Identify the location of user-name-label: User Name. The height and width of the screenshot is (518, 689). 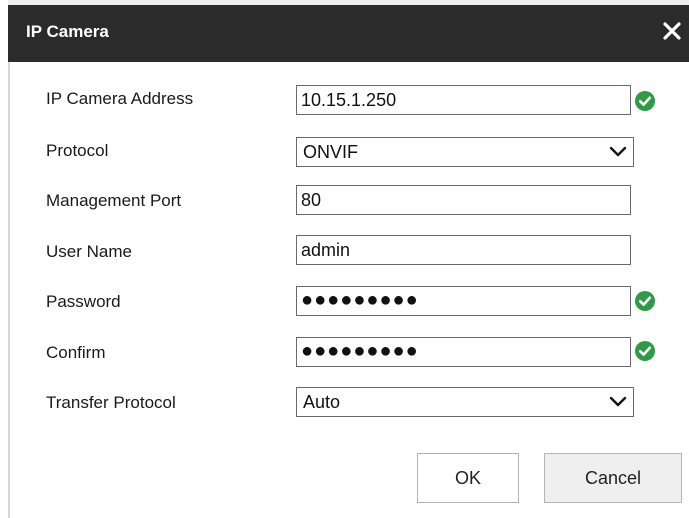
(89, 251).